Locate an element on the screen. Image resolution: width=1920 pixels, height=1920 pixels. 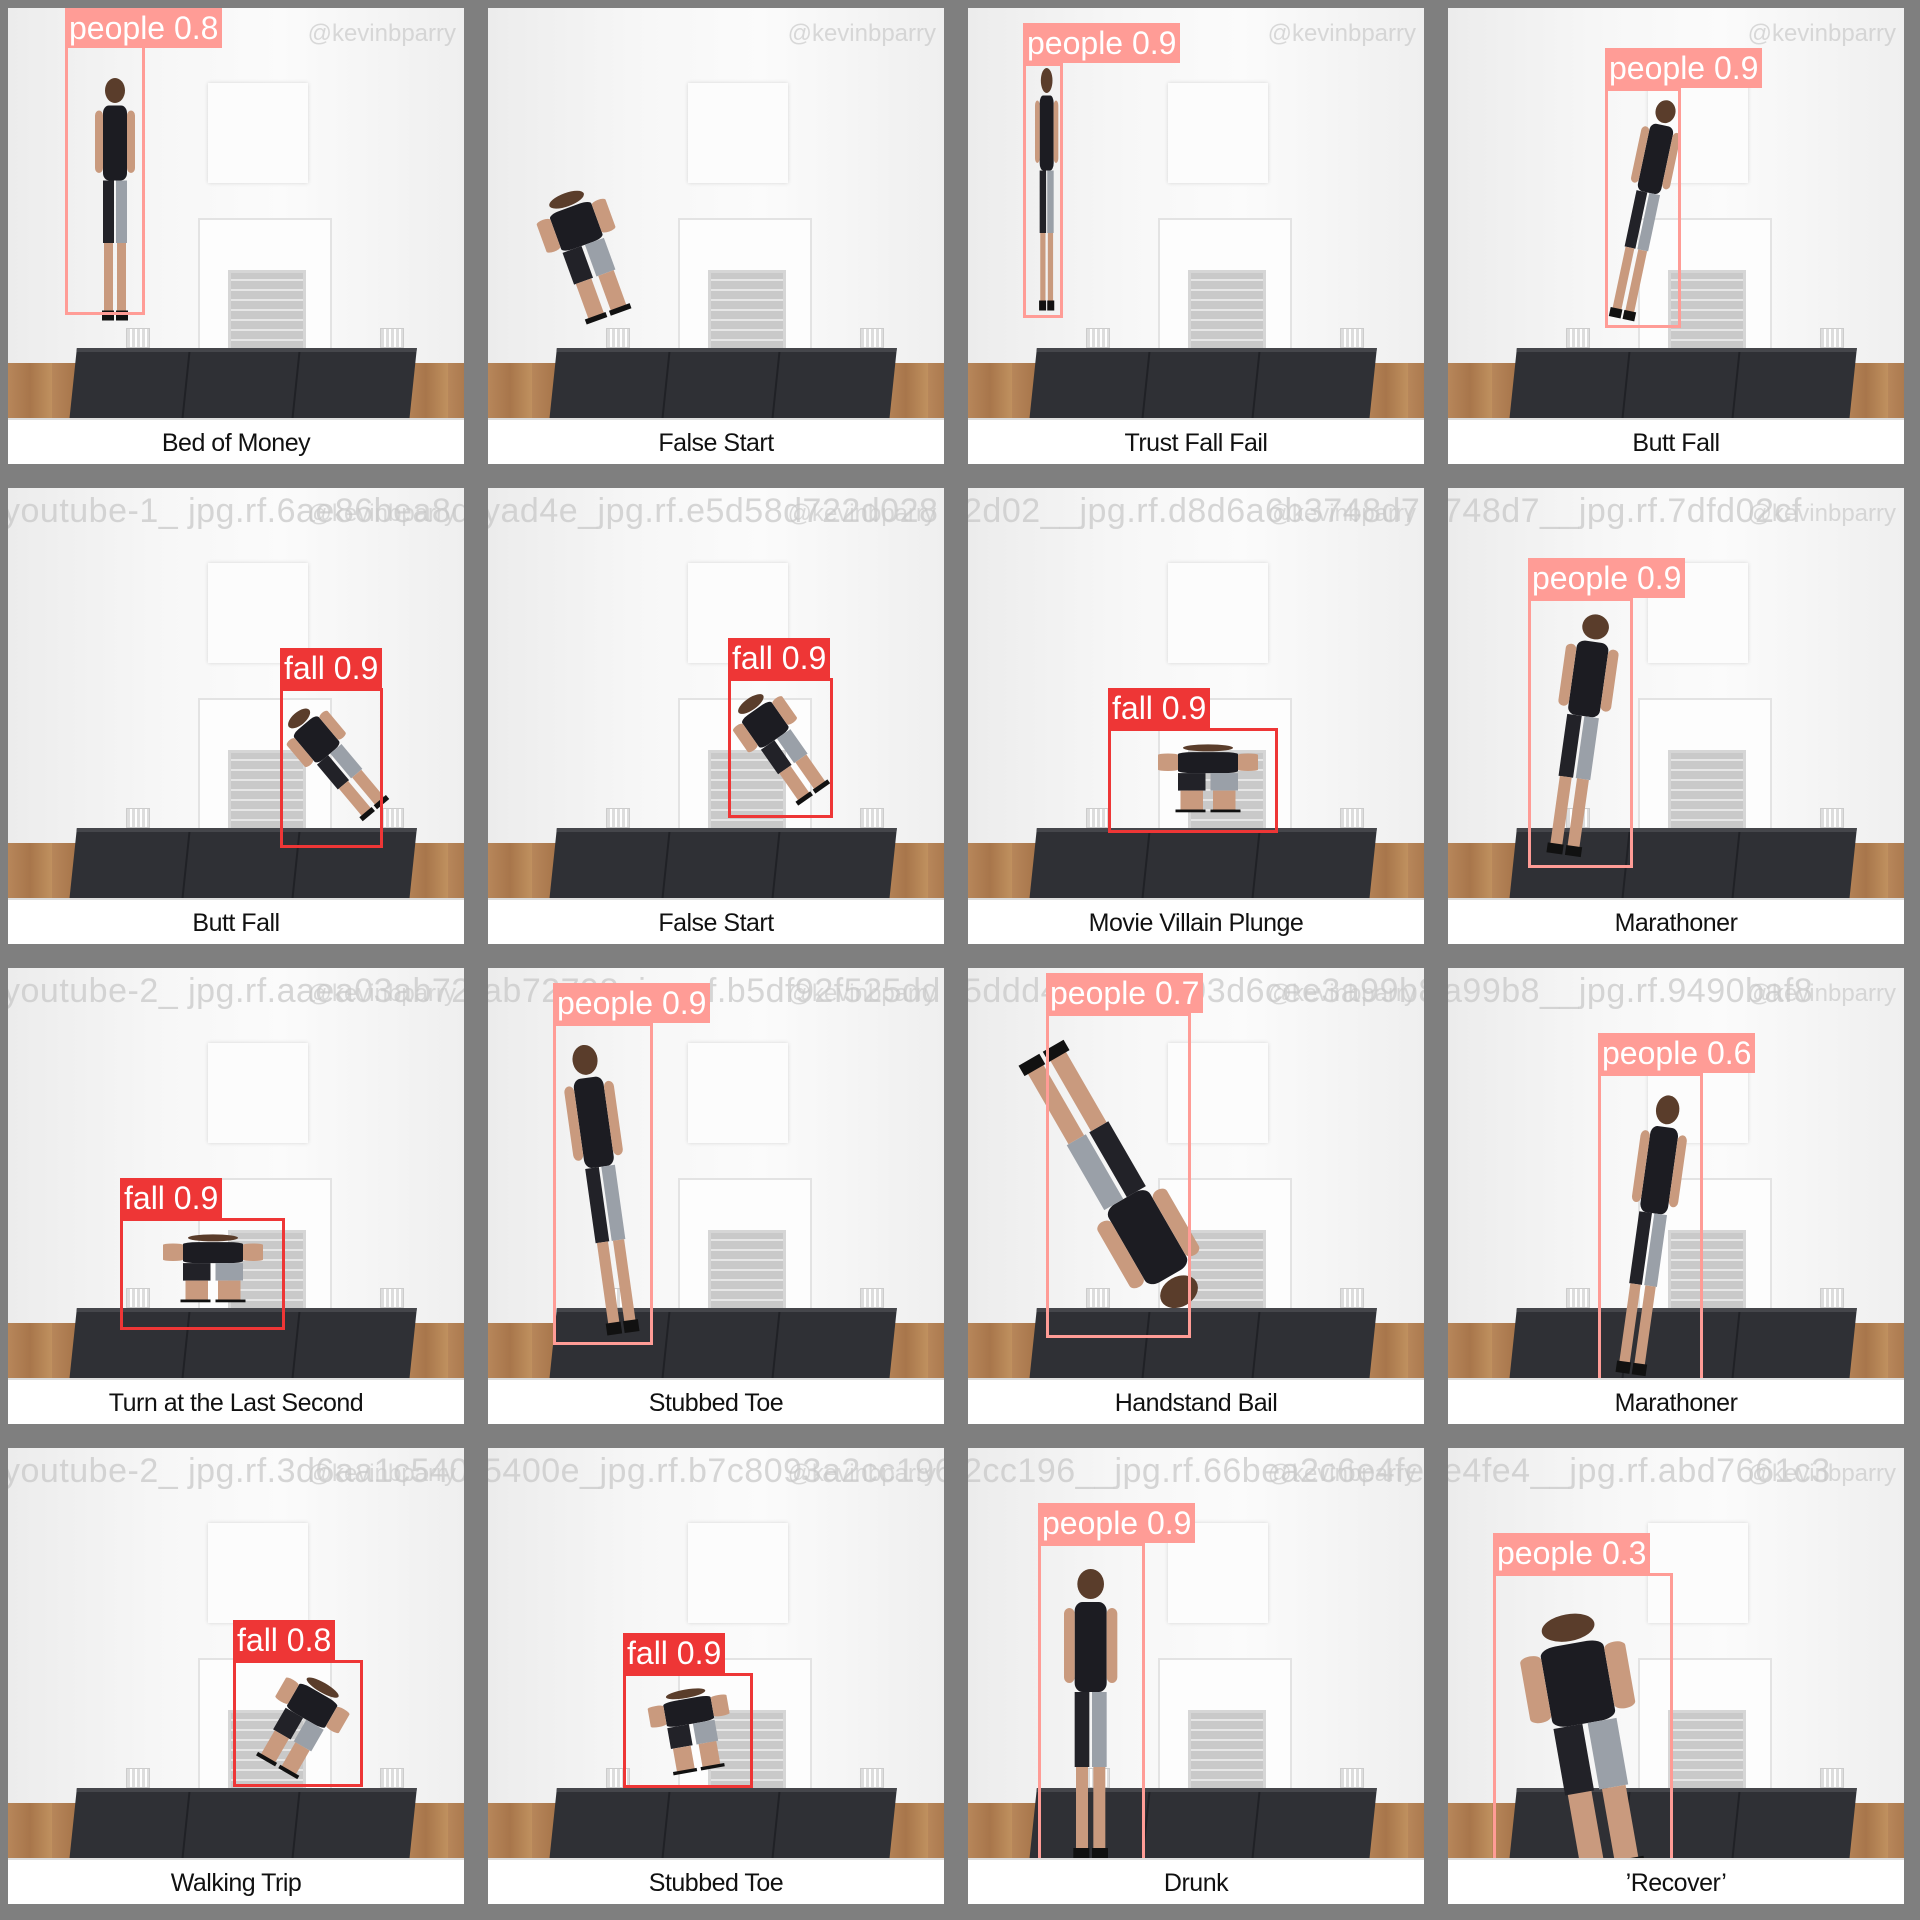
video-frame: @kevinbparry people 0.9 Trust Fall Fail is located at coordinates (1196, 236).